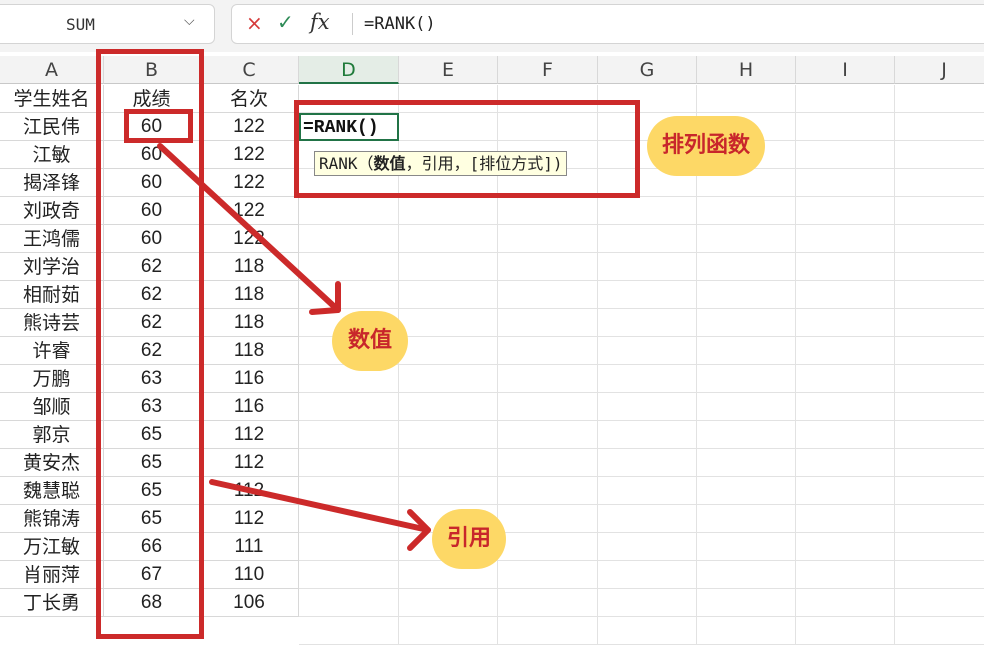 The image size is (984, 645). I want to click on arrow-to-value-label, so click(249, 228).